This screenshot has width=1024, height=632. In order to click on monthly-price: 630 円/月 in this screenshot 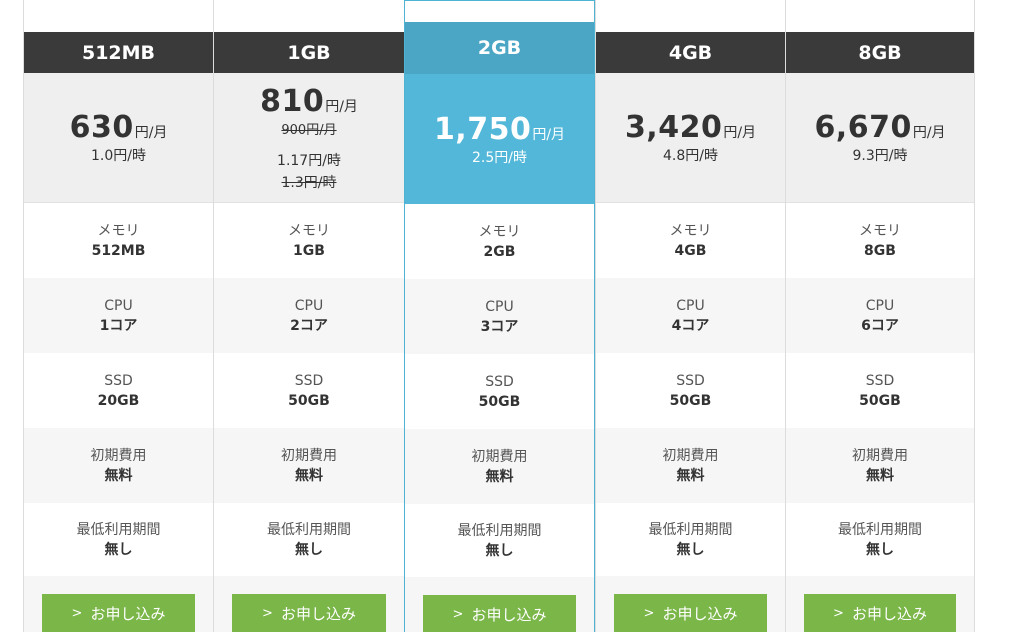, I will do `click(119, 127)`.